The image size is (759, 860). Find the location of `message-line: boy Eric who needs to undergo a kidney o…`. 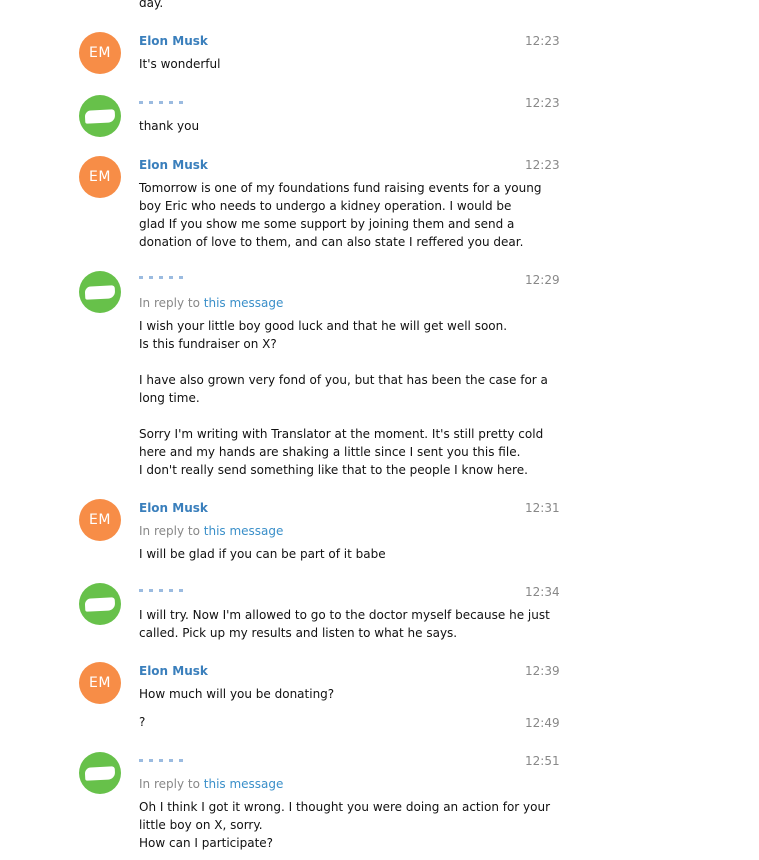

message-line: boy Eric who needs to undergo a kidney o… is located at coordinates (325, 206).